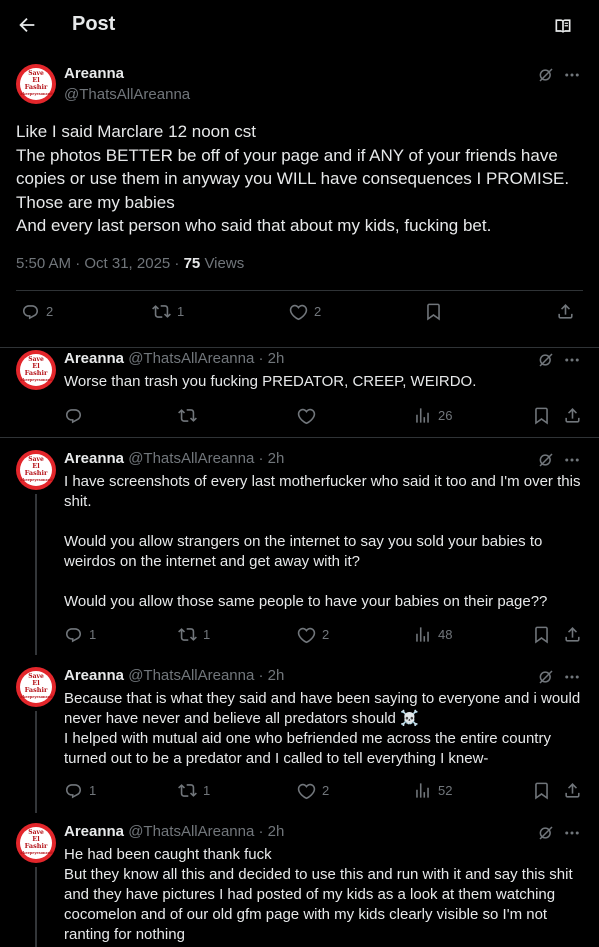 The width and height of the screenshot is (599, 947). What do you see at coordinates (36, 907) in the screenshot?
I see `thread-line` at bounding box center [36, 907].